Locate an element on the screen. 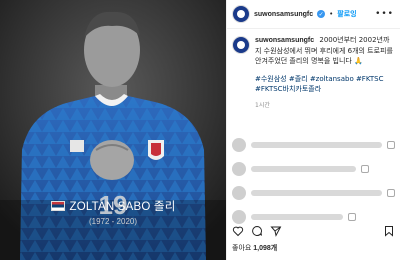  comment-icon is located at coordinates (257, 231).